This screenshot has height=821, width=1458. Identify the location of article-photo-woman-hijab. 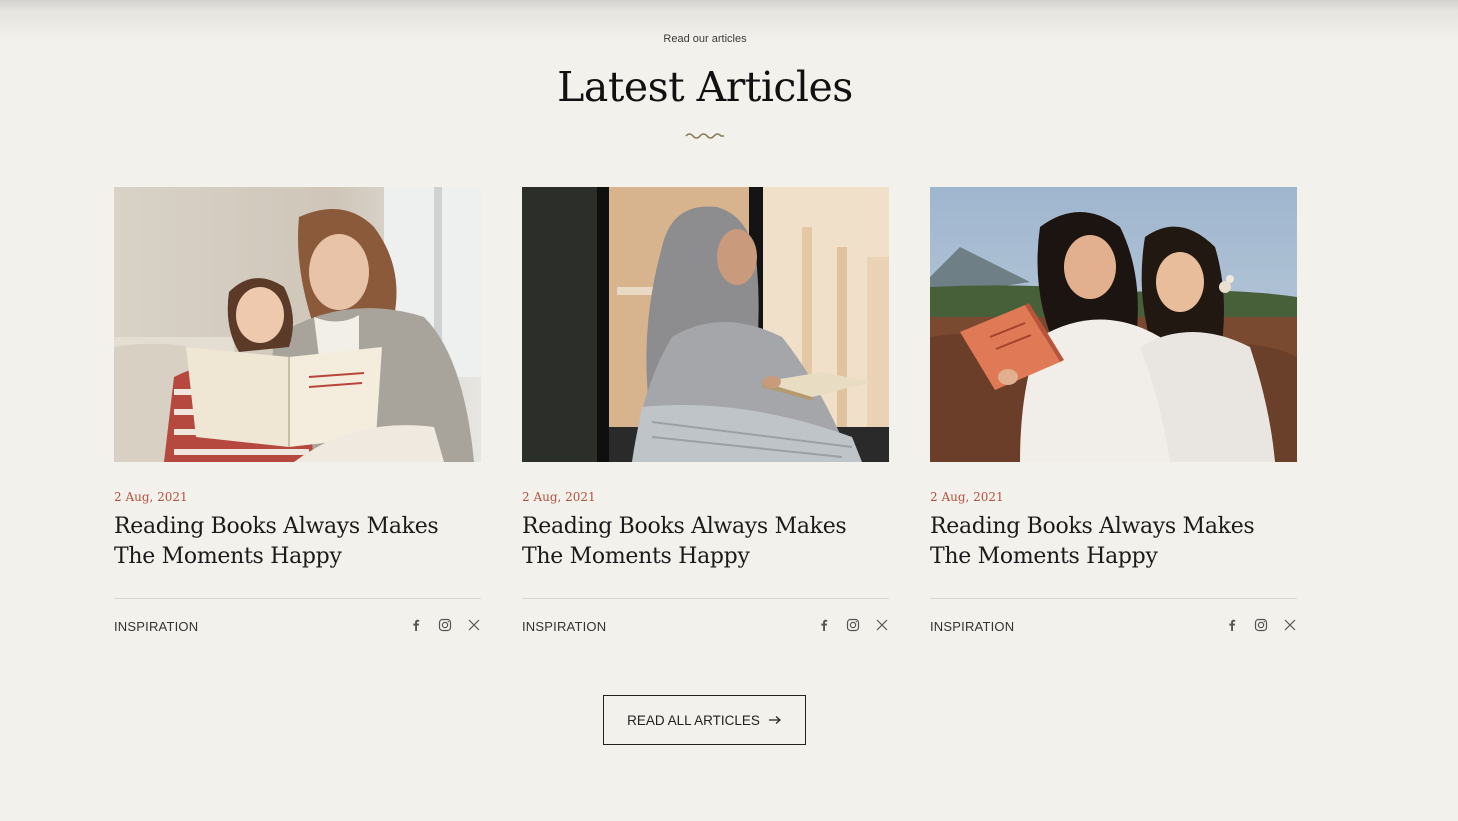
(705, 324).